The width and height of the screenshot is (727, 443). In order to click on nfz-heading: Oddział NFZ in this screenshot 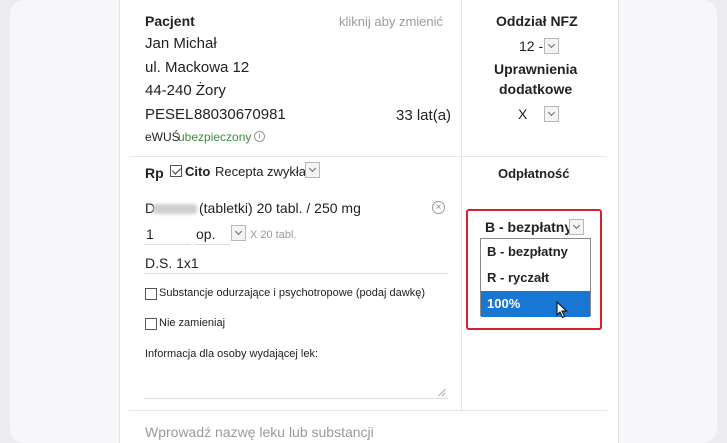, I will do `click(537, 21)`.